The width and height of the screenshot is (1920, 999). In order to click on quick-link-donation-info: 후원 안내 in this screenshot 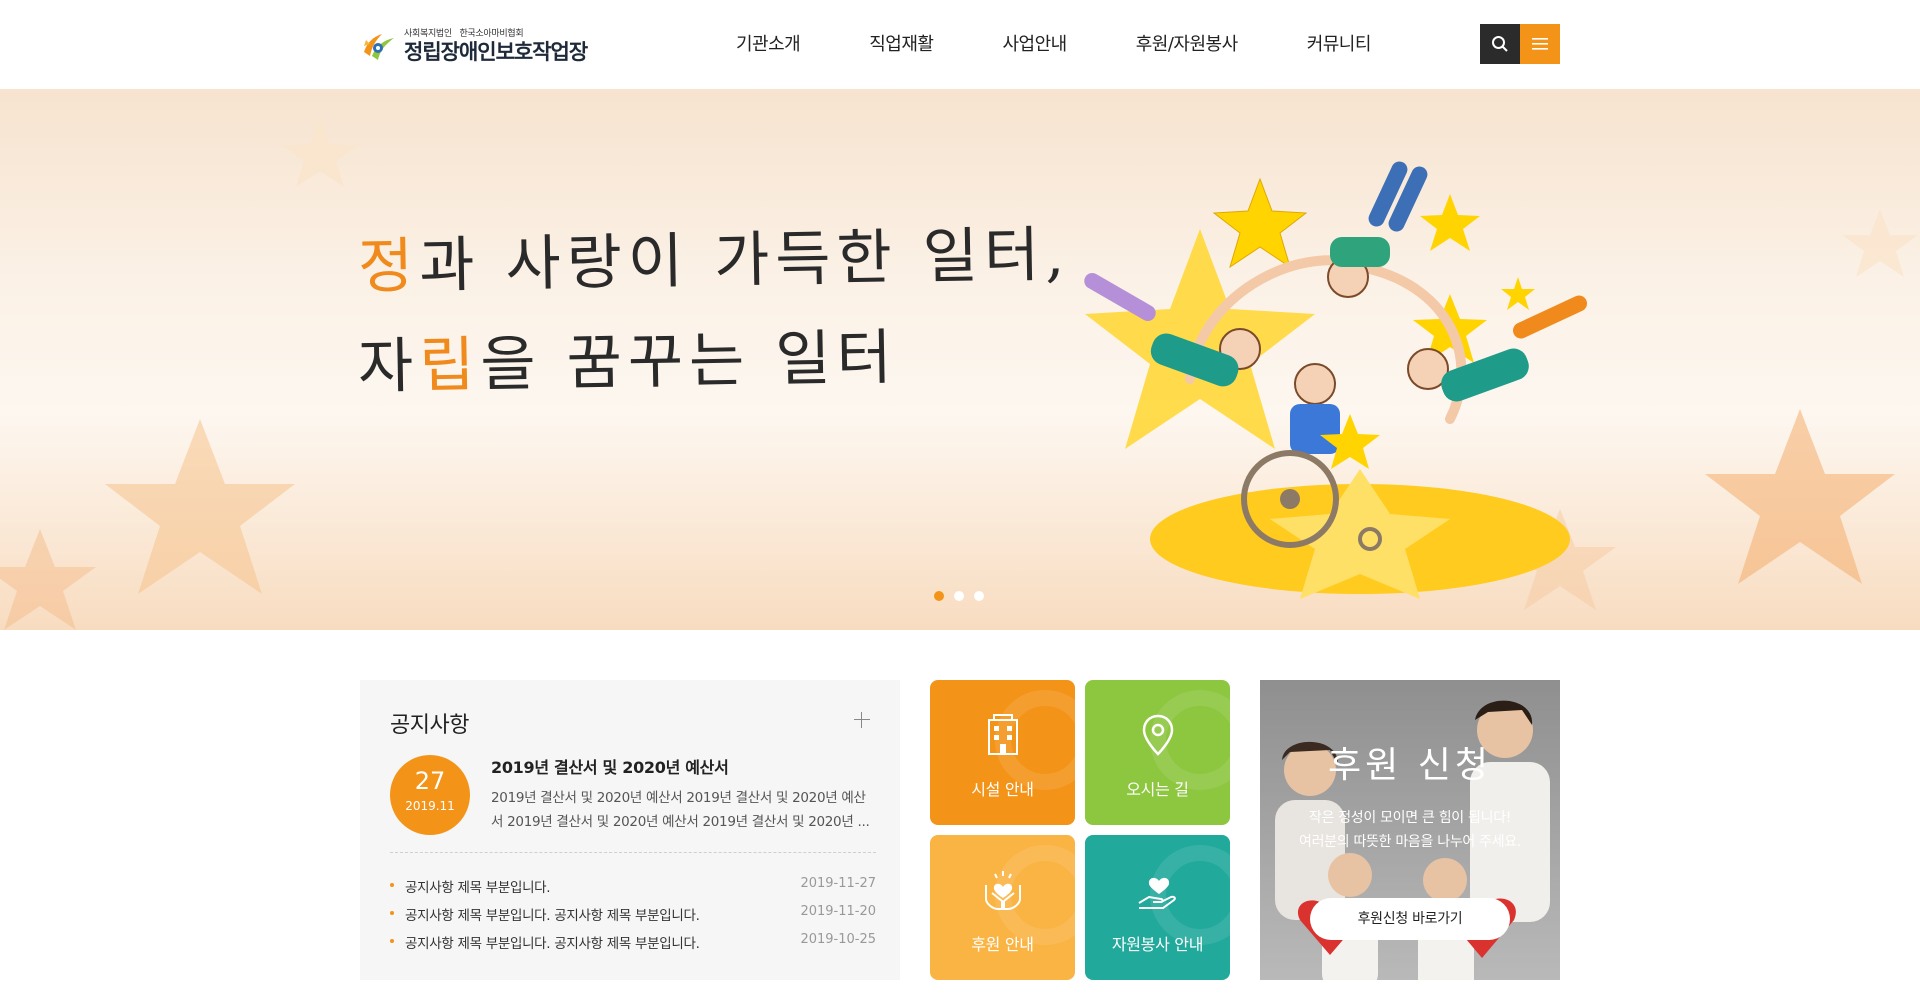, I will do `click(1002, 907)`.